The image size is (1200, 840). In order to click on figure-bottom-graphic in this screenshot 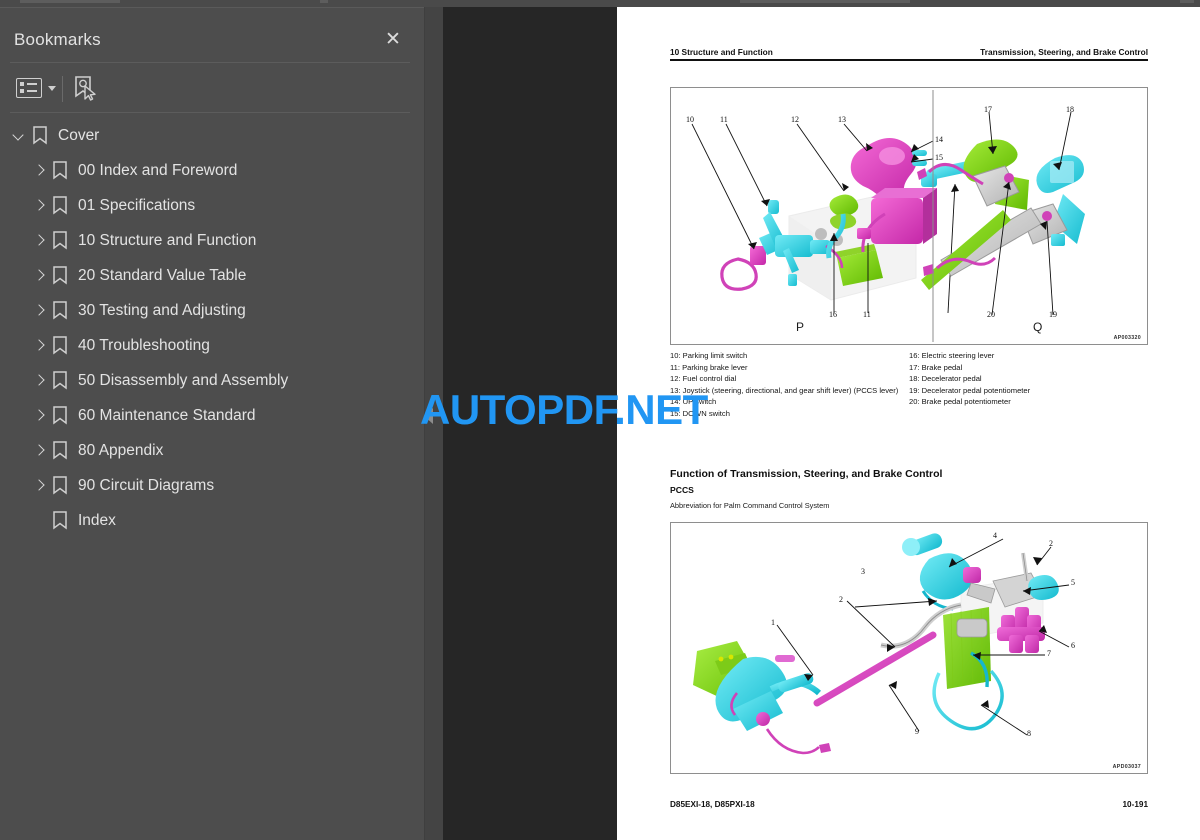, I will do `click(881, 644)`.